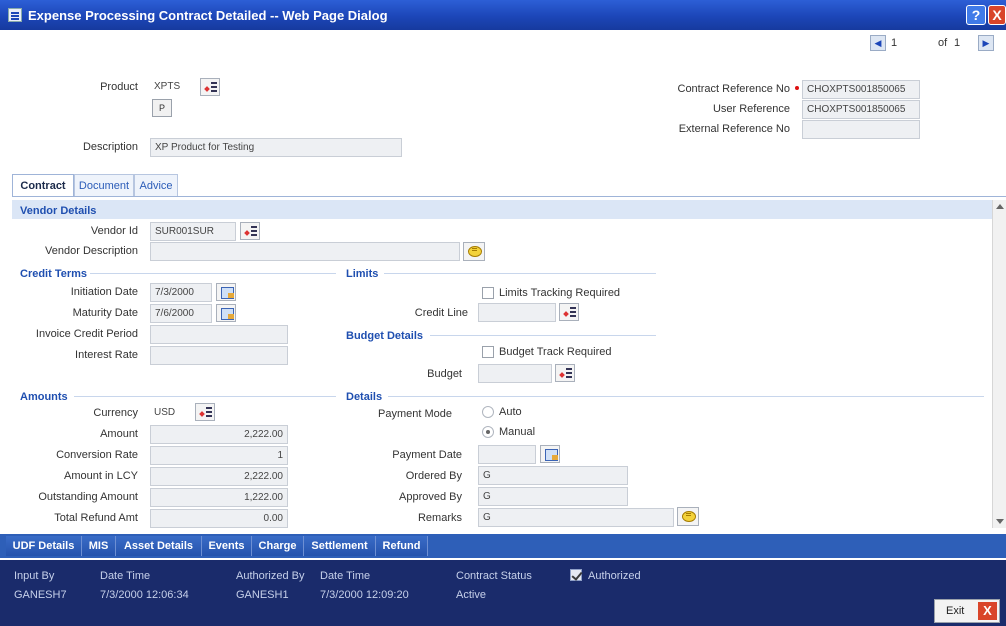 This screenshot has height=626, width=1006. Describe the element at coordinates (502, 209) in the screenshot. I see `vendor-section-band` at that location.